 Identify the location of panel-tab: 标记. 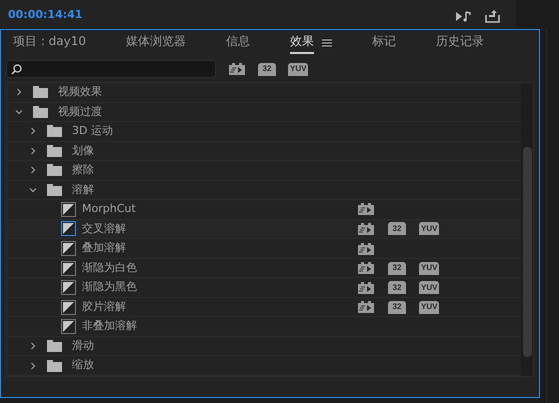
(384, 43).